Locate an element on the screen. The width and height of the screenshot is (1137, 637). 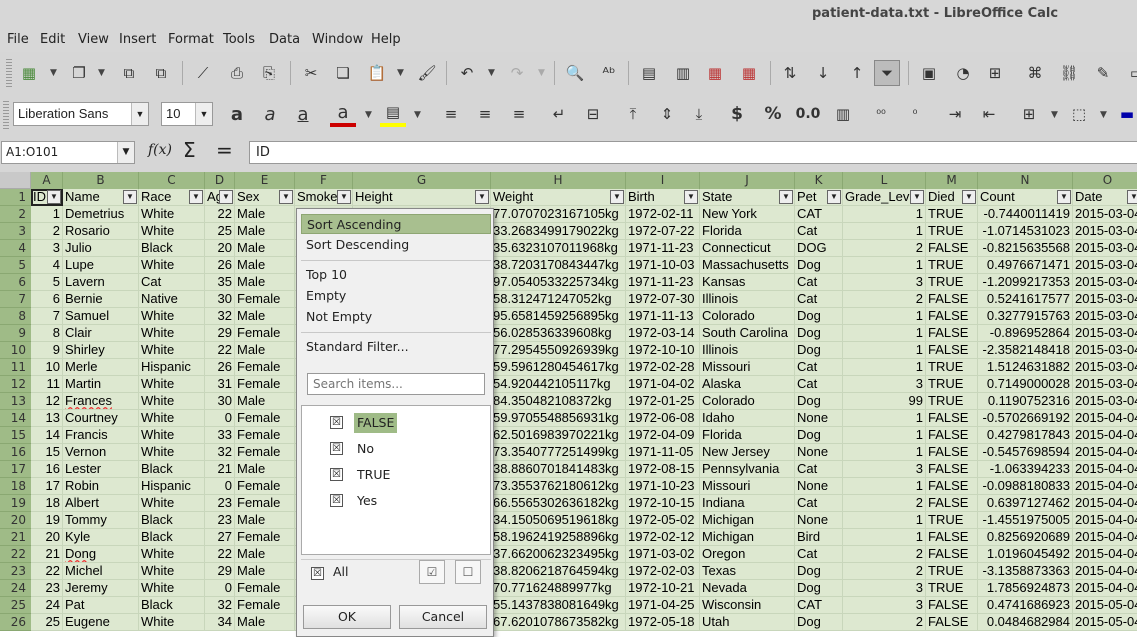
data-cell: TRUE is located at coordinates (952, 384).